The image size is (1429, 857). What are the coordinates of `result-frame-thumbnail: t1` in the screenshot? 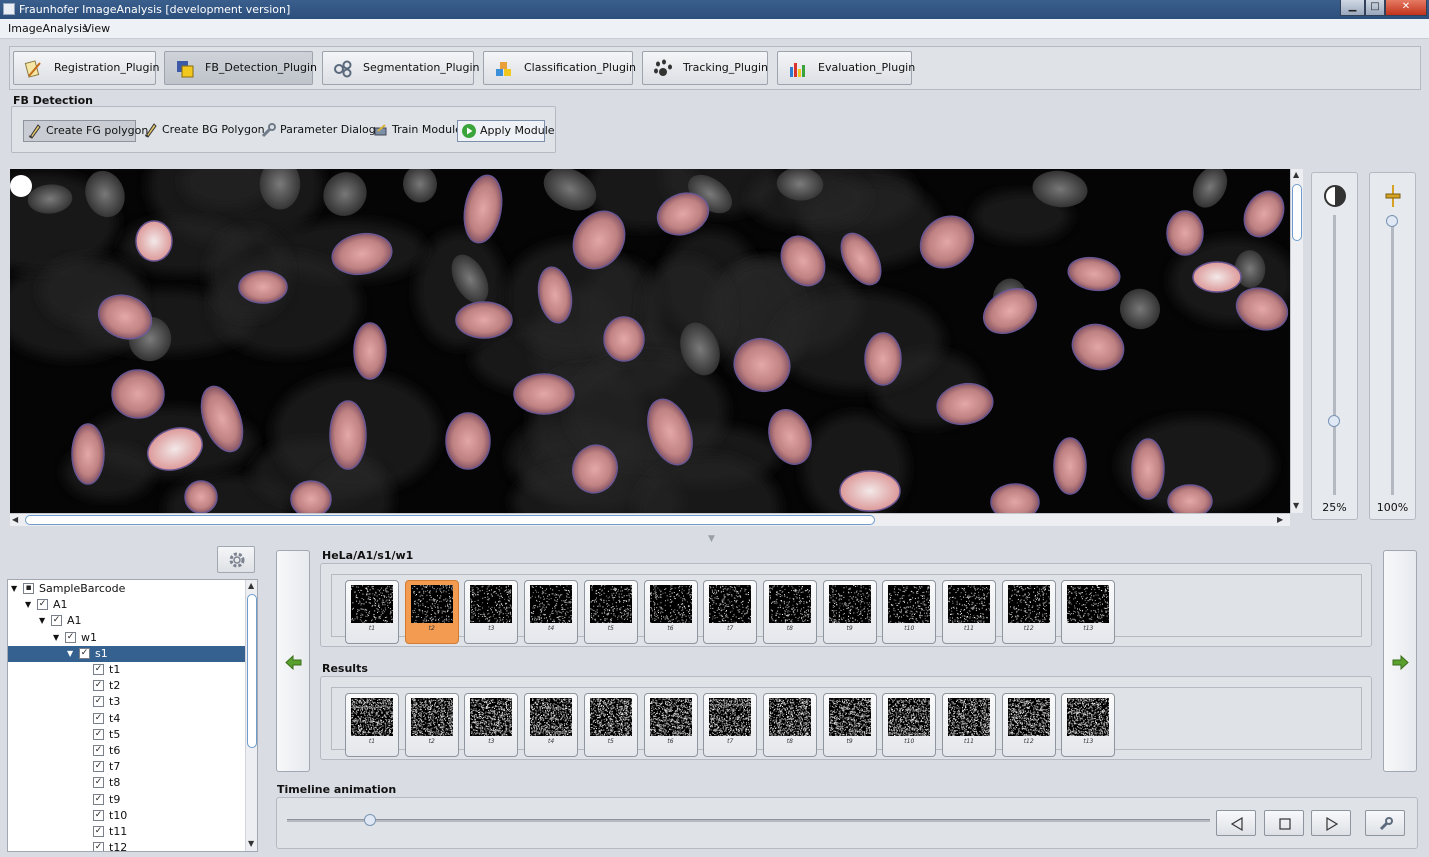 It's located at (372, 725).